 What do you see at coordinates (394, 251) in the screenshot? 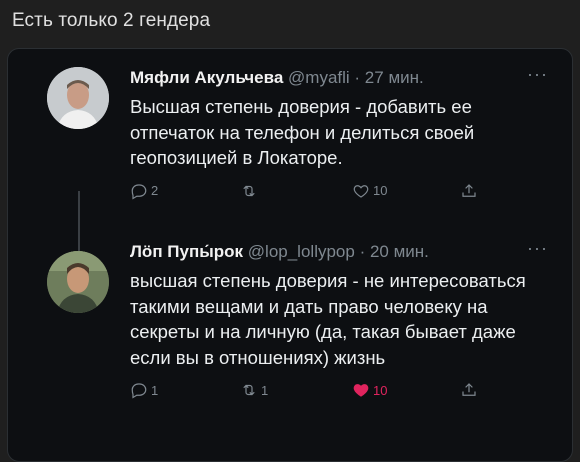
I see `tweet-time: · 20 мин.` at bounding box center [394, 251].